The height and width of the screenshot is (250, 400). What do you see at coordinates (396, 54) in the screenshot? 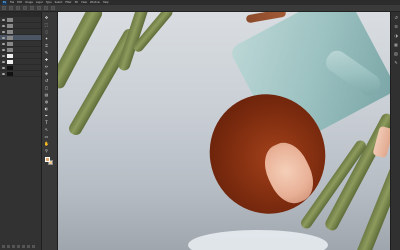
I see `channels-icon: ▧` at bounding box center [396, 54].